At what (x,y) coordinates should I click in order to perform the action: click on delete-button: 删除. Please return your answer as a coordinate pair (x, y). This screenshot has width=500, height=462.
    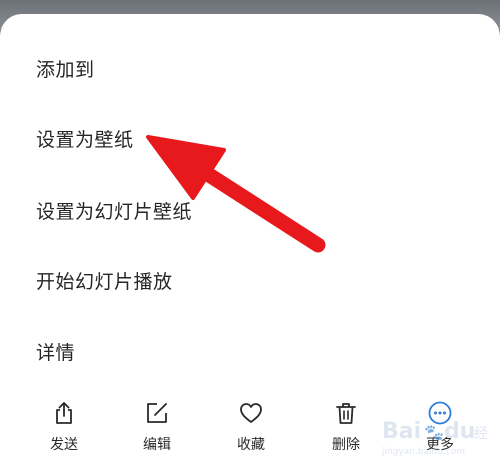
    Looking at the image, I should click on (346, 431).